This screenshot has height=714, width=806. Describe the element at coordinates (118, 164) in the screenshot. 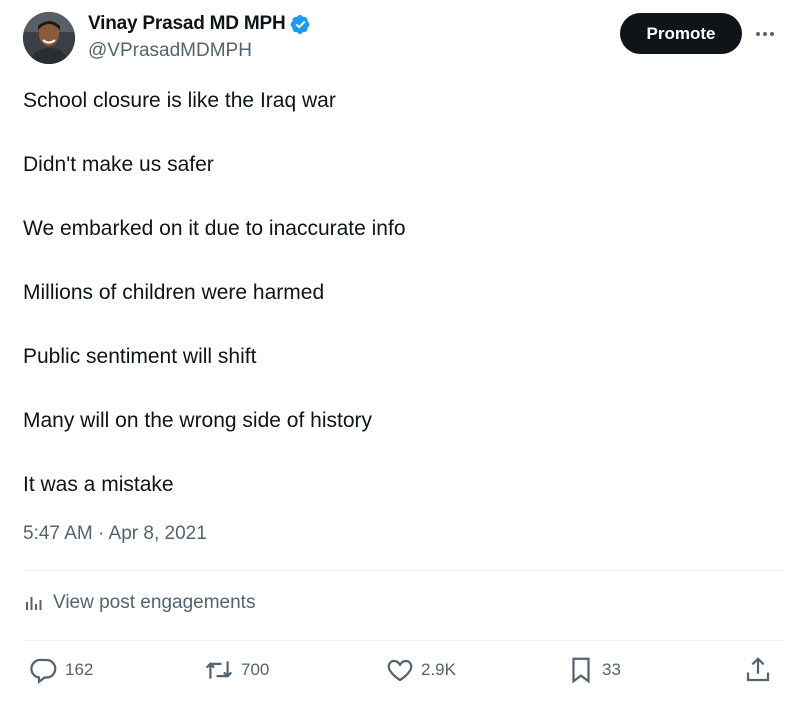

I see `tweet-line: Didn't make us safer` at that location.